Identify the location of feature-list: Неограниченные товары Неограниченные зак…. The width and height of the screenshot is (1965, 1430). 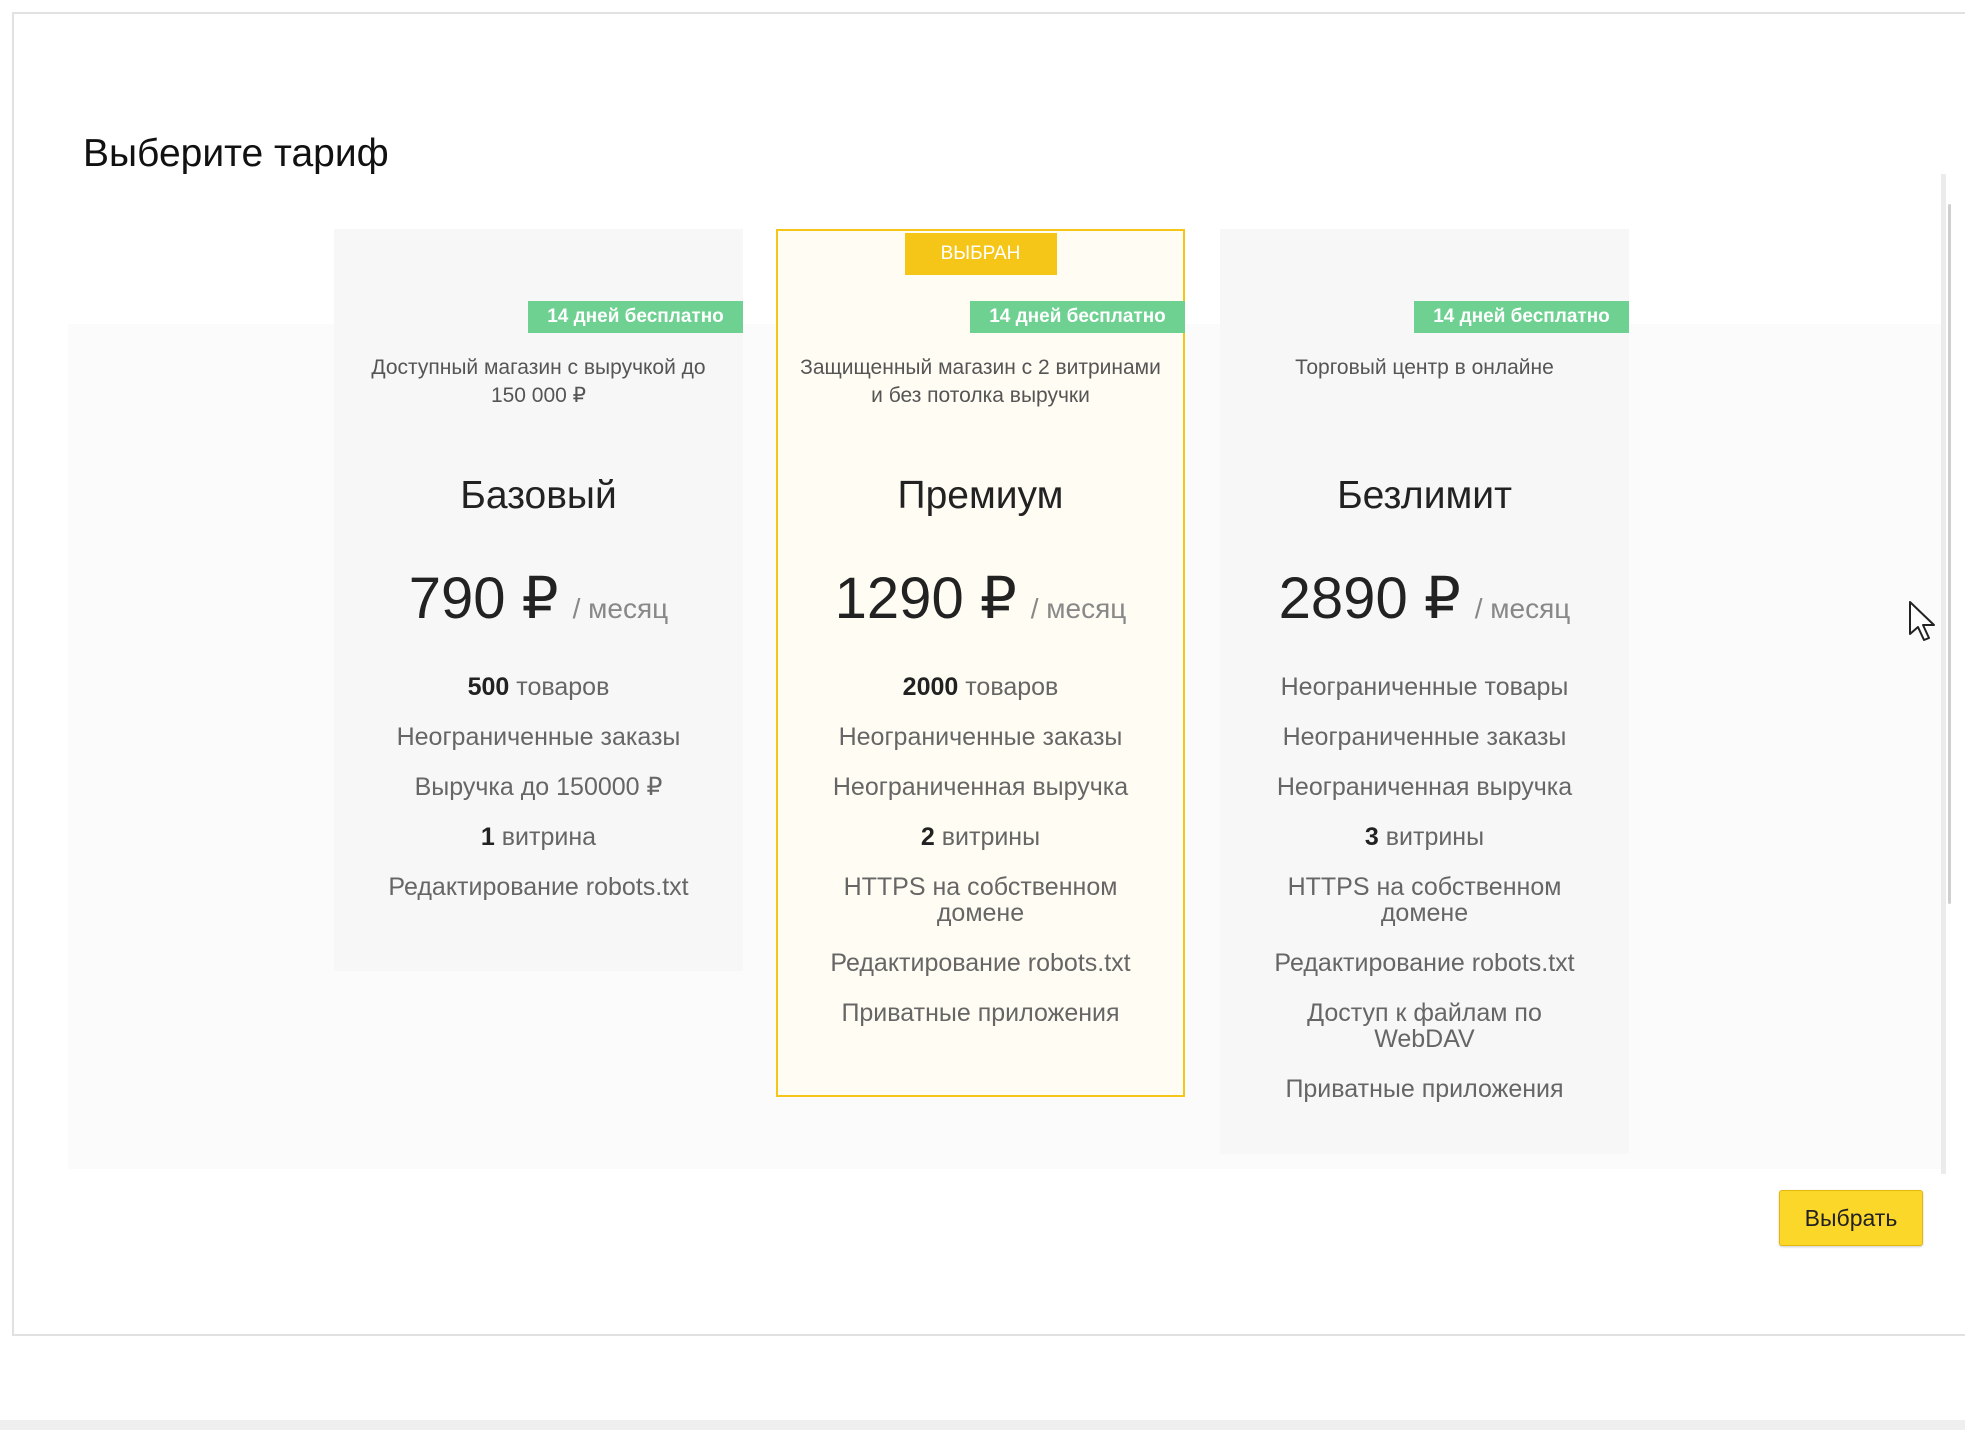
(1424, 900).